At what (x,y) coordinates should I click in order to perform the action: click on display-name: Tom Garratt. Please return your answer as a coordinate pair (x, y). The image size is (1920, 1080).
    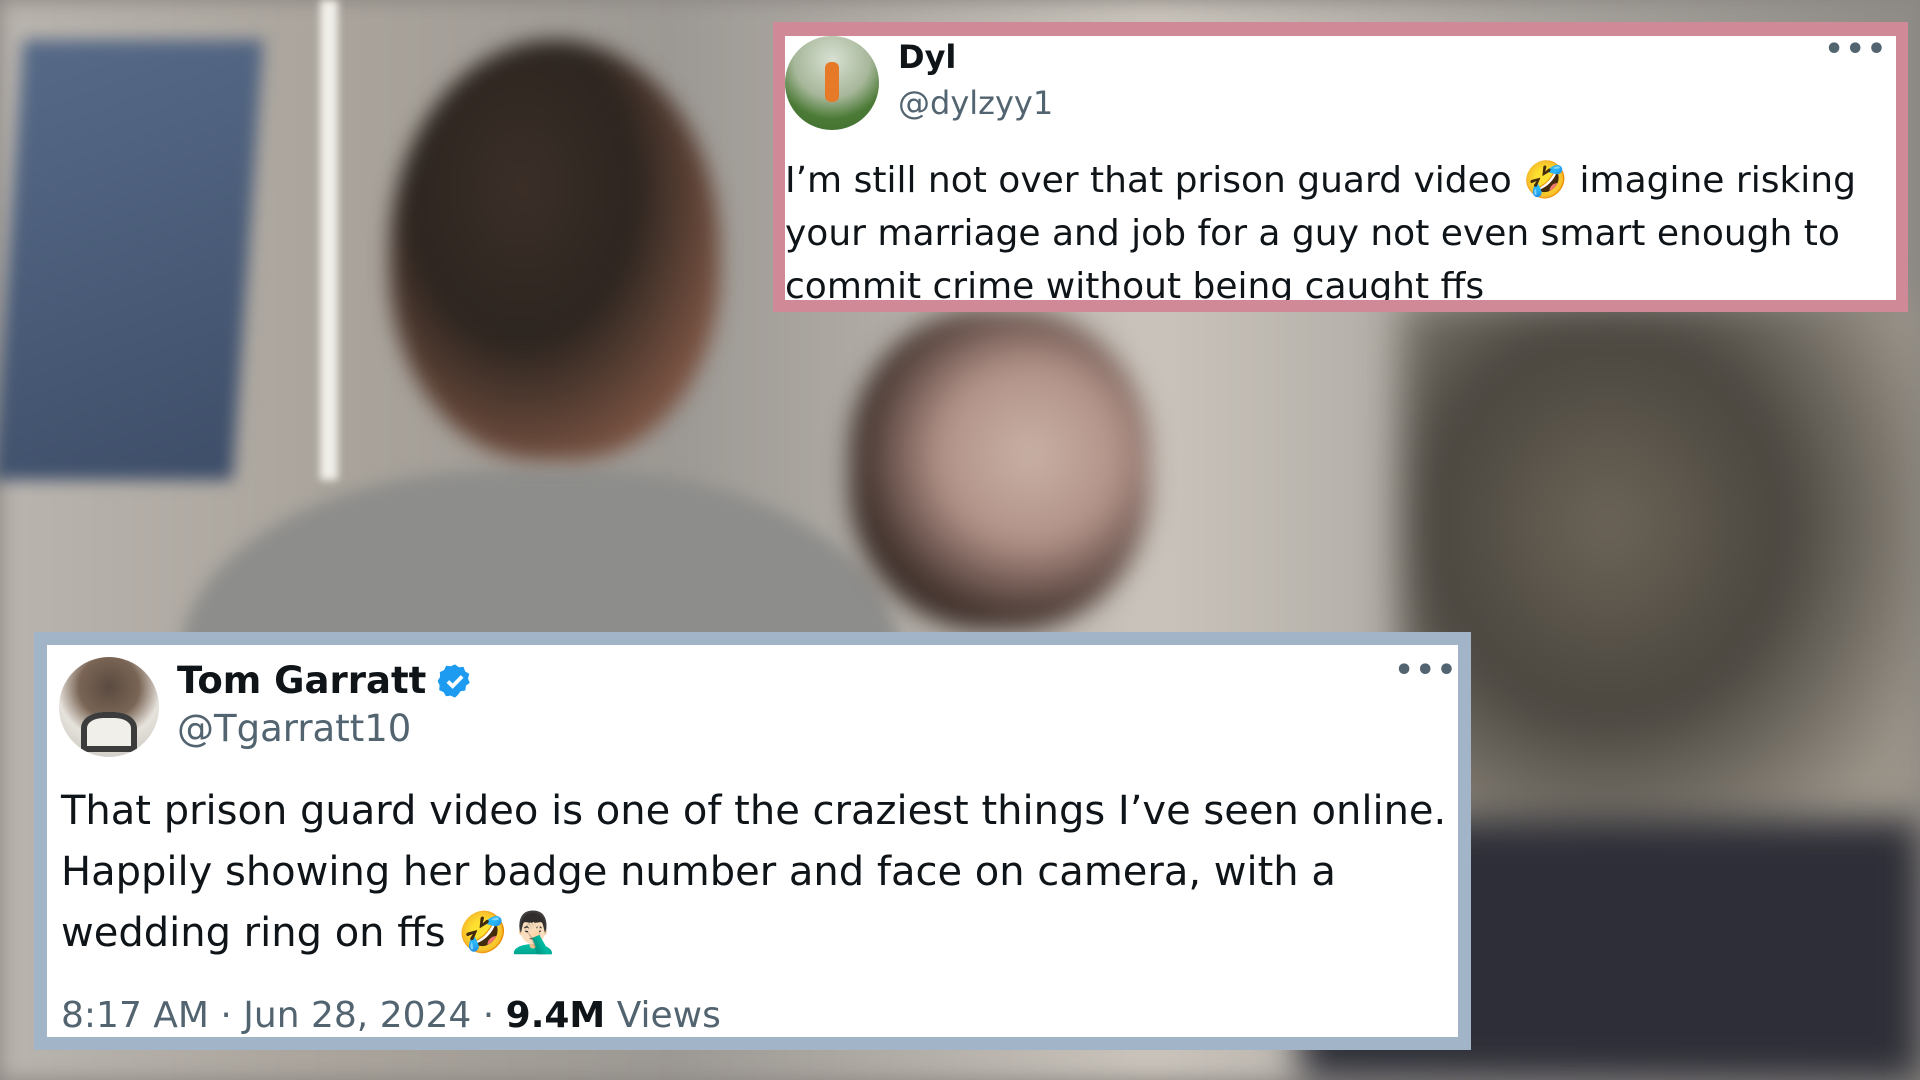
    Looking at the image, I should click on (301, 680).